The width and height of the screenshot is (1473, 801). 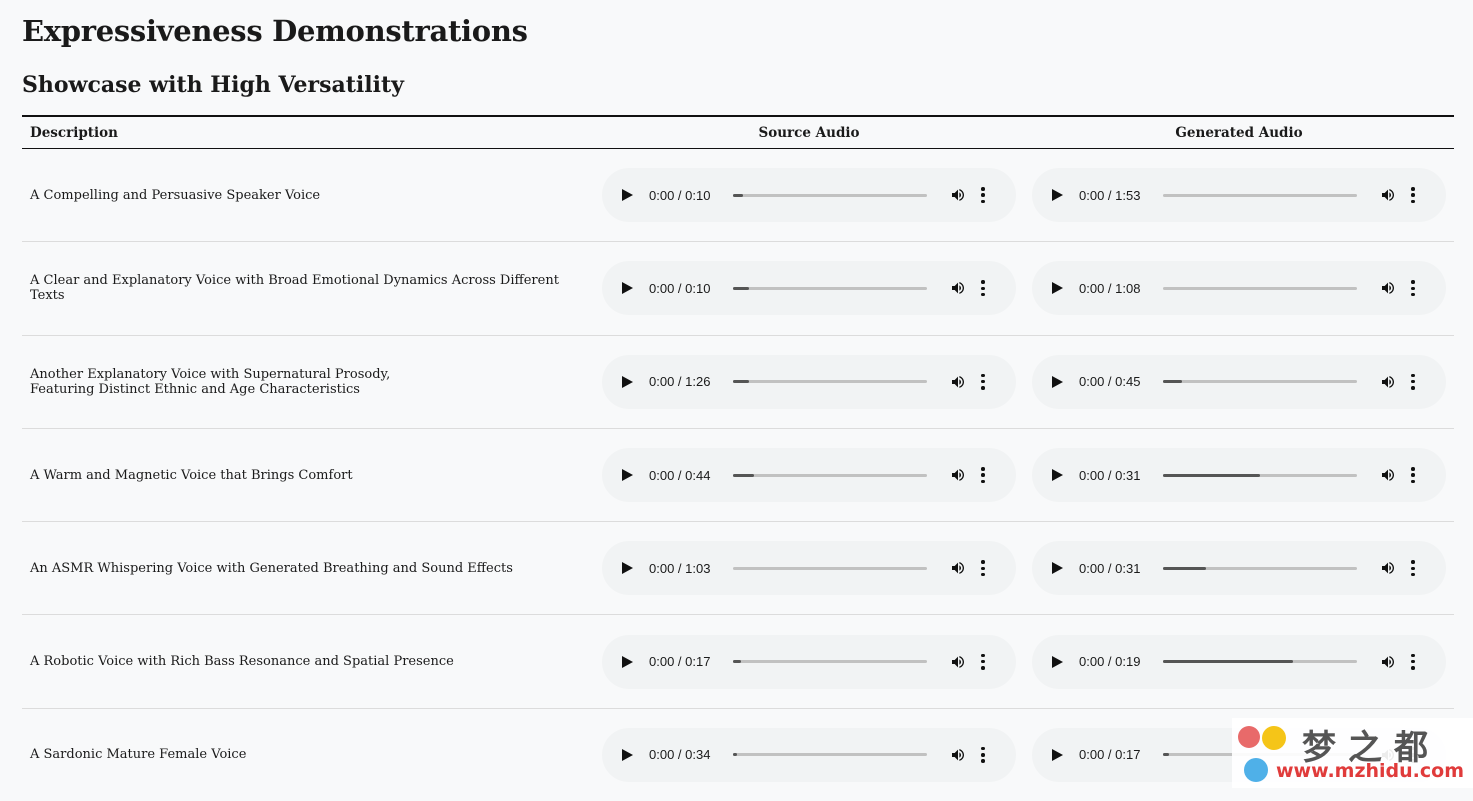 I want to click on generated-audio-player: 0:00 / 1:53, so click(x=1239, y=195).